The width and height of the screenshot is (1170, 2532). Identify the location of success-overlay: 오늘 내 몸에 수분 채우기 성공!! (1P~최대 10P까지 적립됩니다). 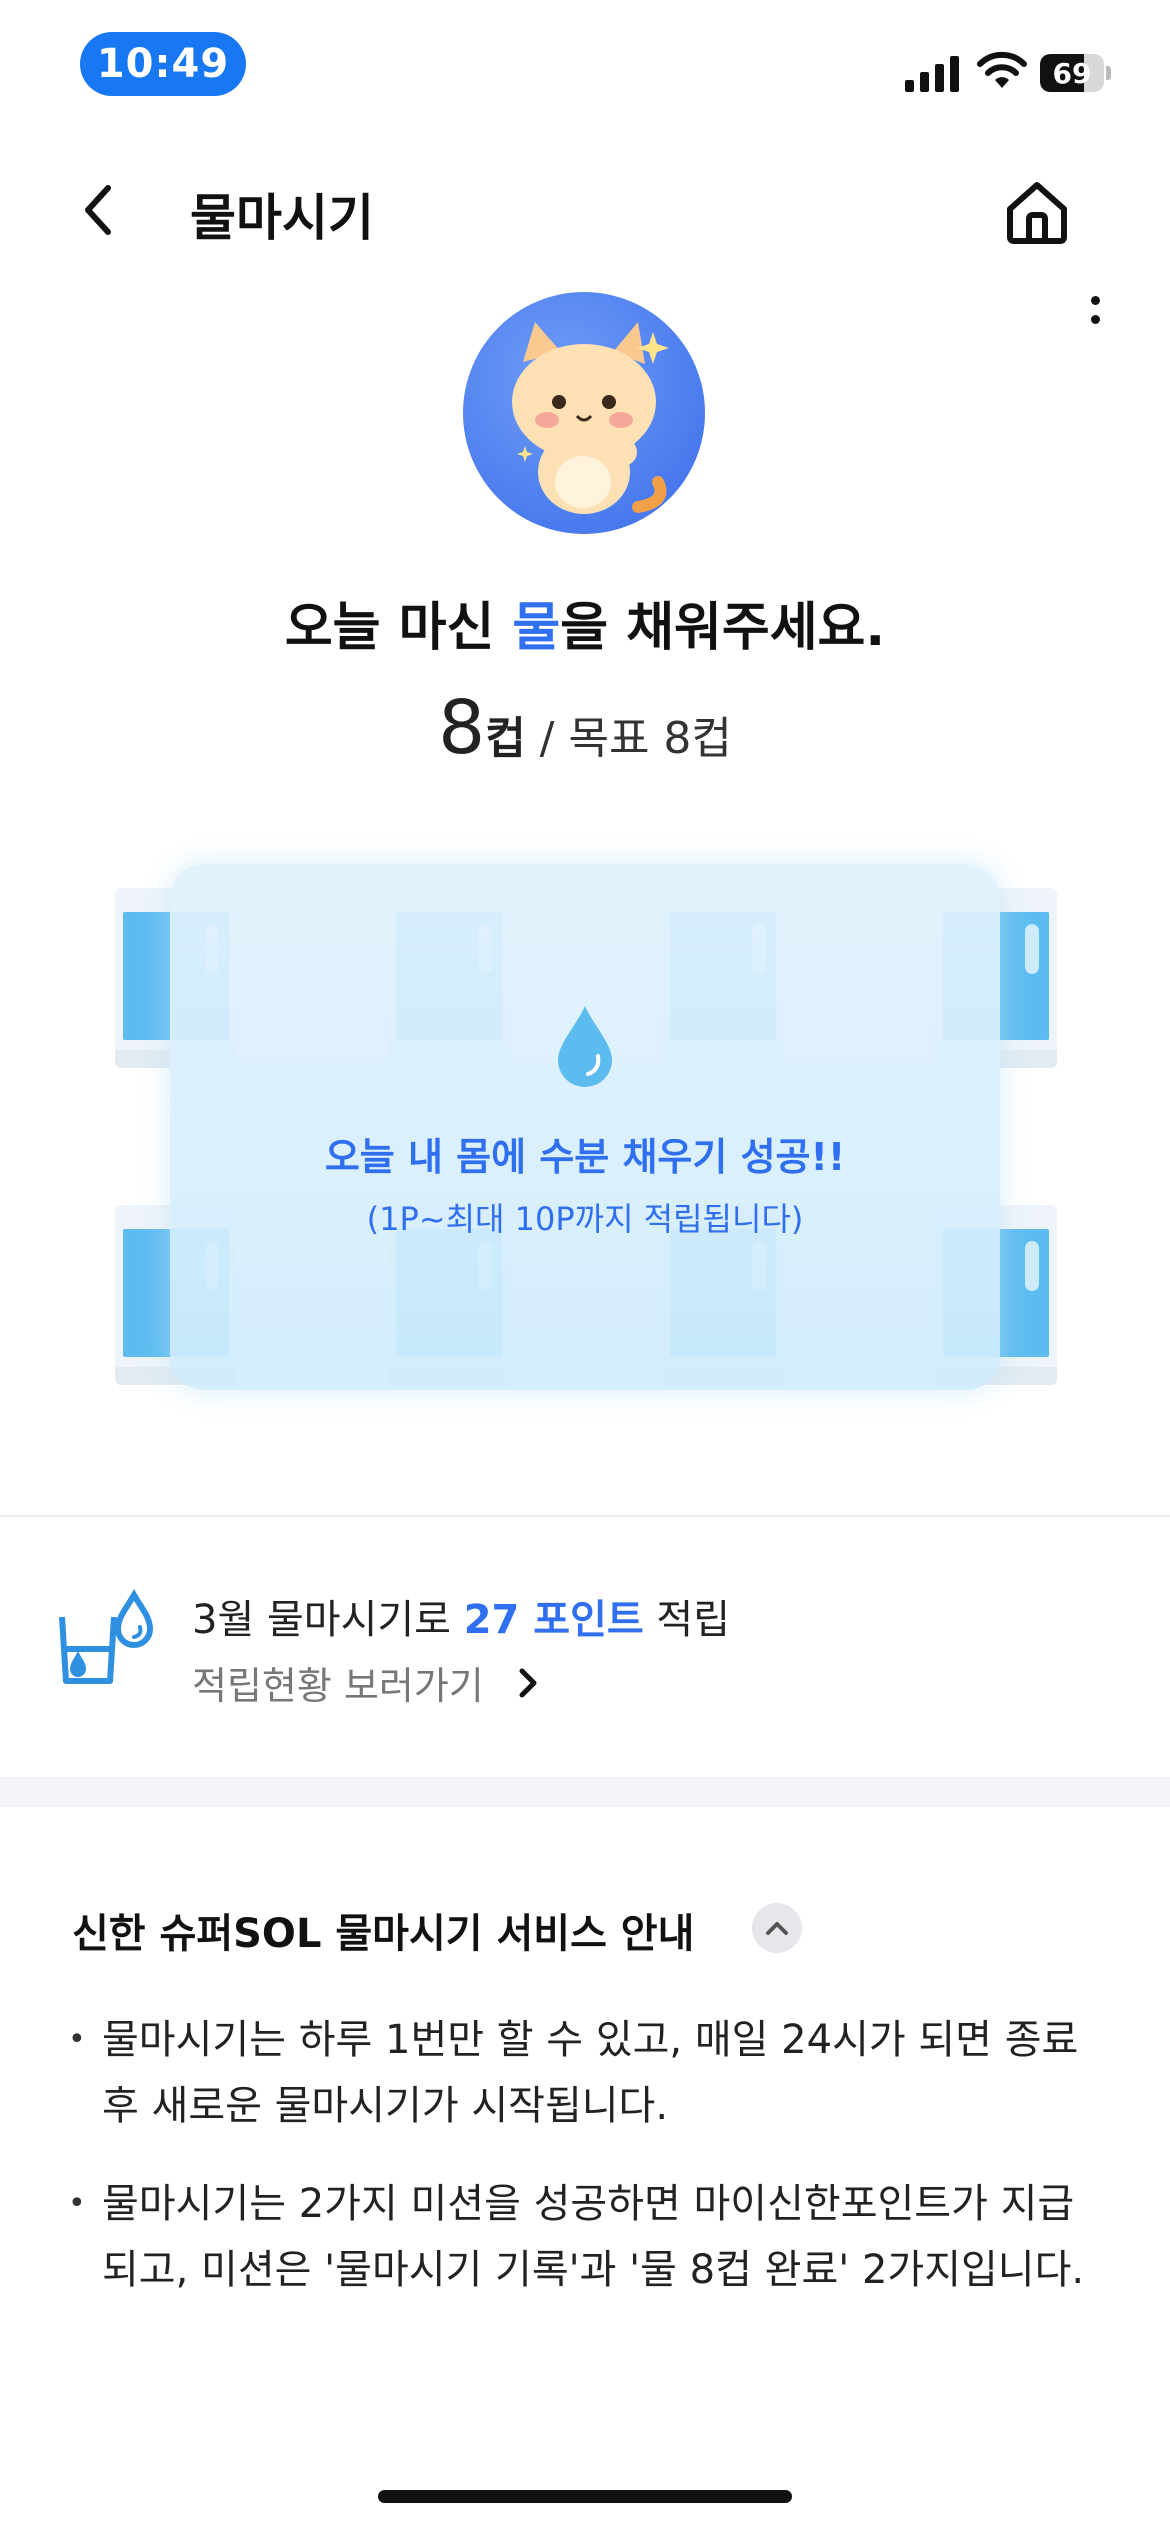
(585, 1127).